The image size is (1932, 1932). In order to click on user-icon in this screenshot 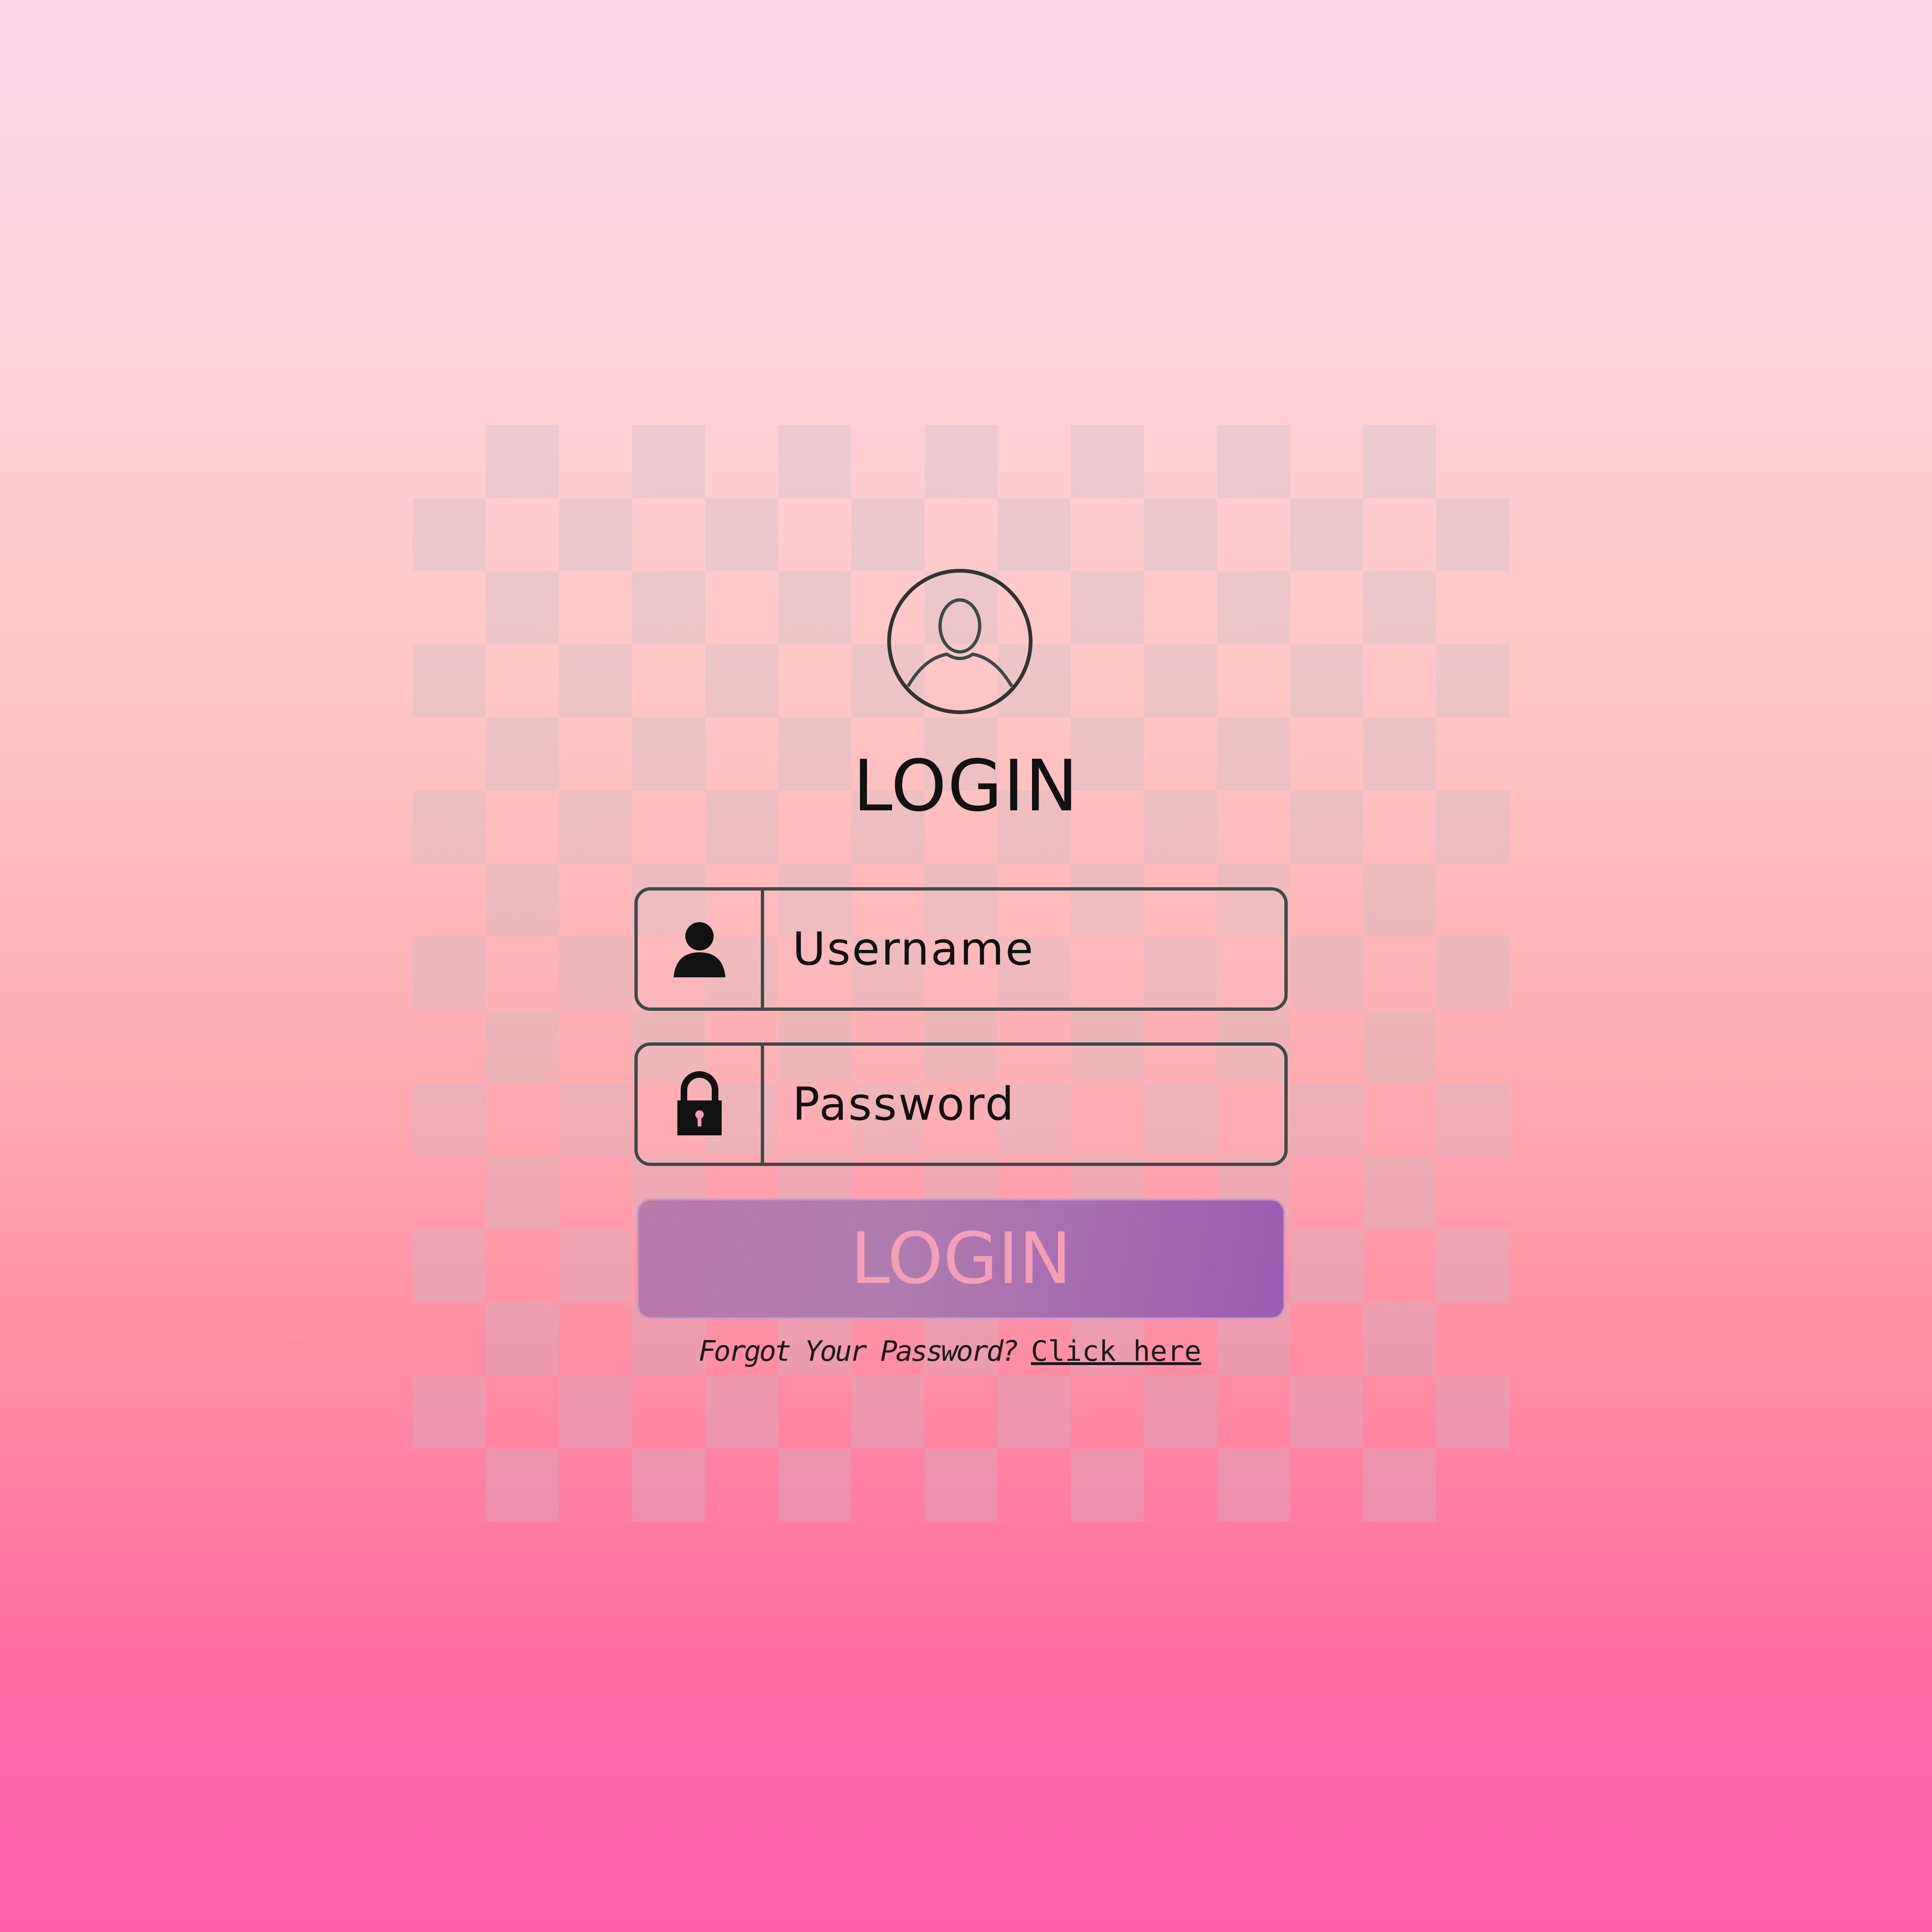, I will do `click(701, 949)`.